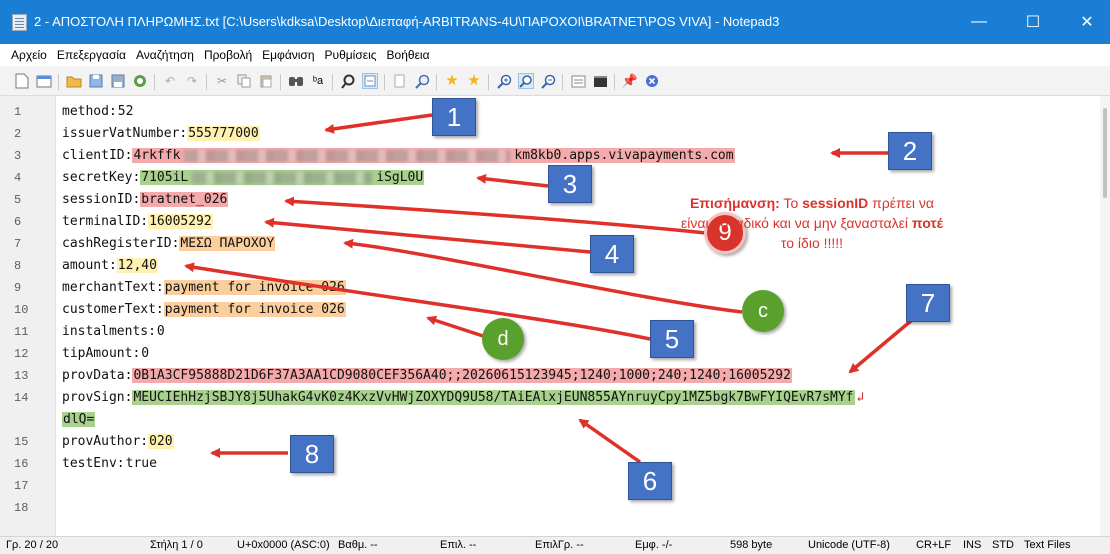  I want to click on code-value-text: true, so click(141, 463).